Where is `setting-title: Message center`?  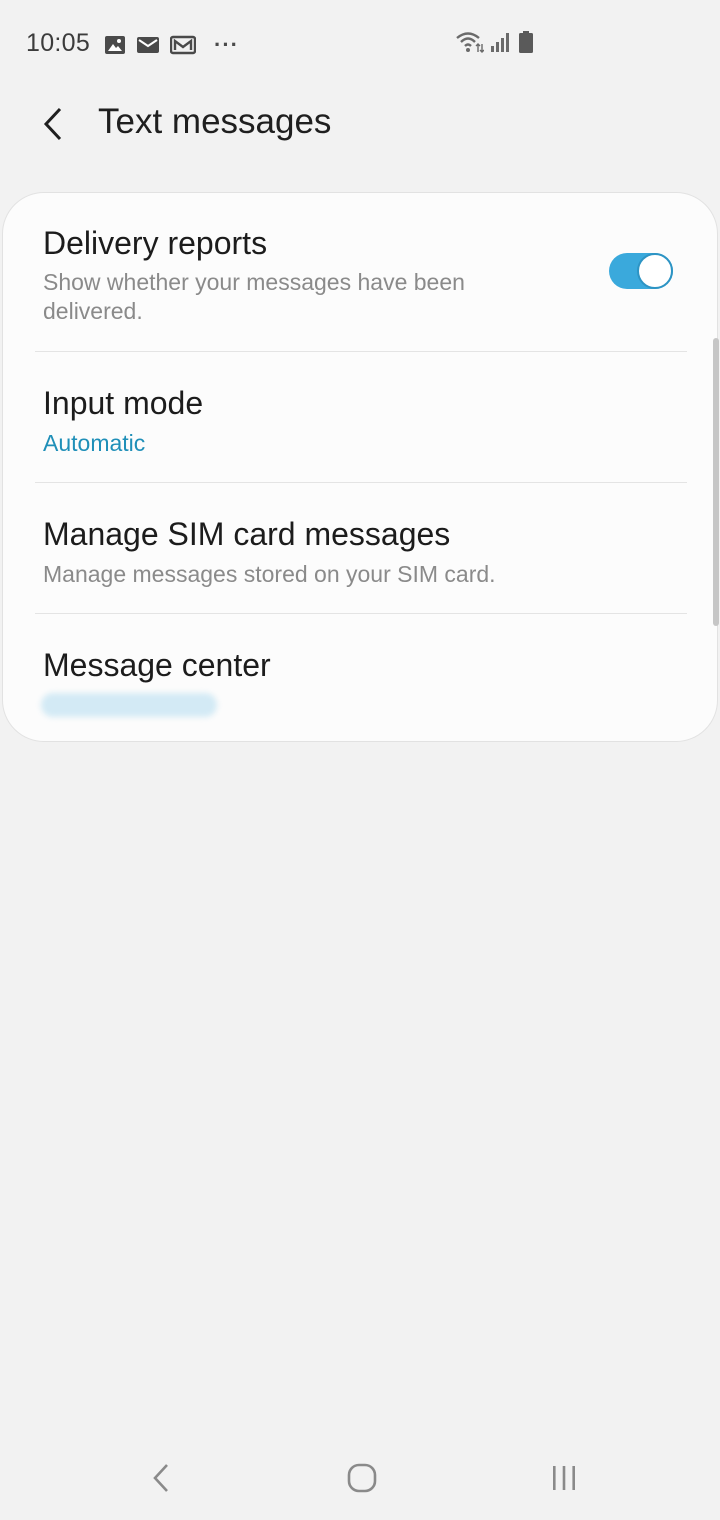
setting-title: Message center is located at coordinates (157, 665).